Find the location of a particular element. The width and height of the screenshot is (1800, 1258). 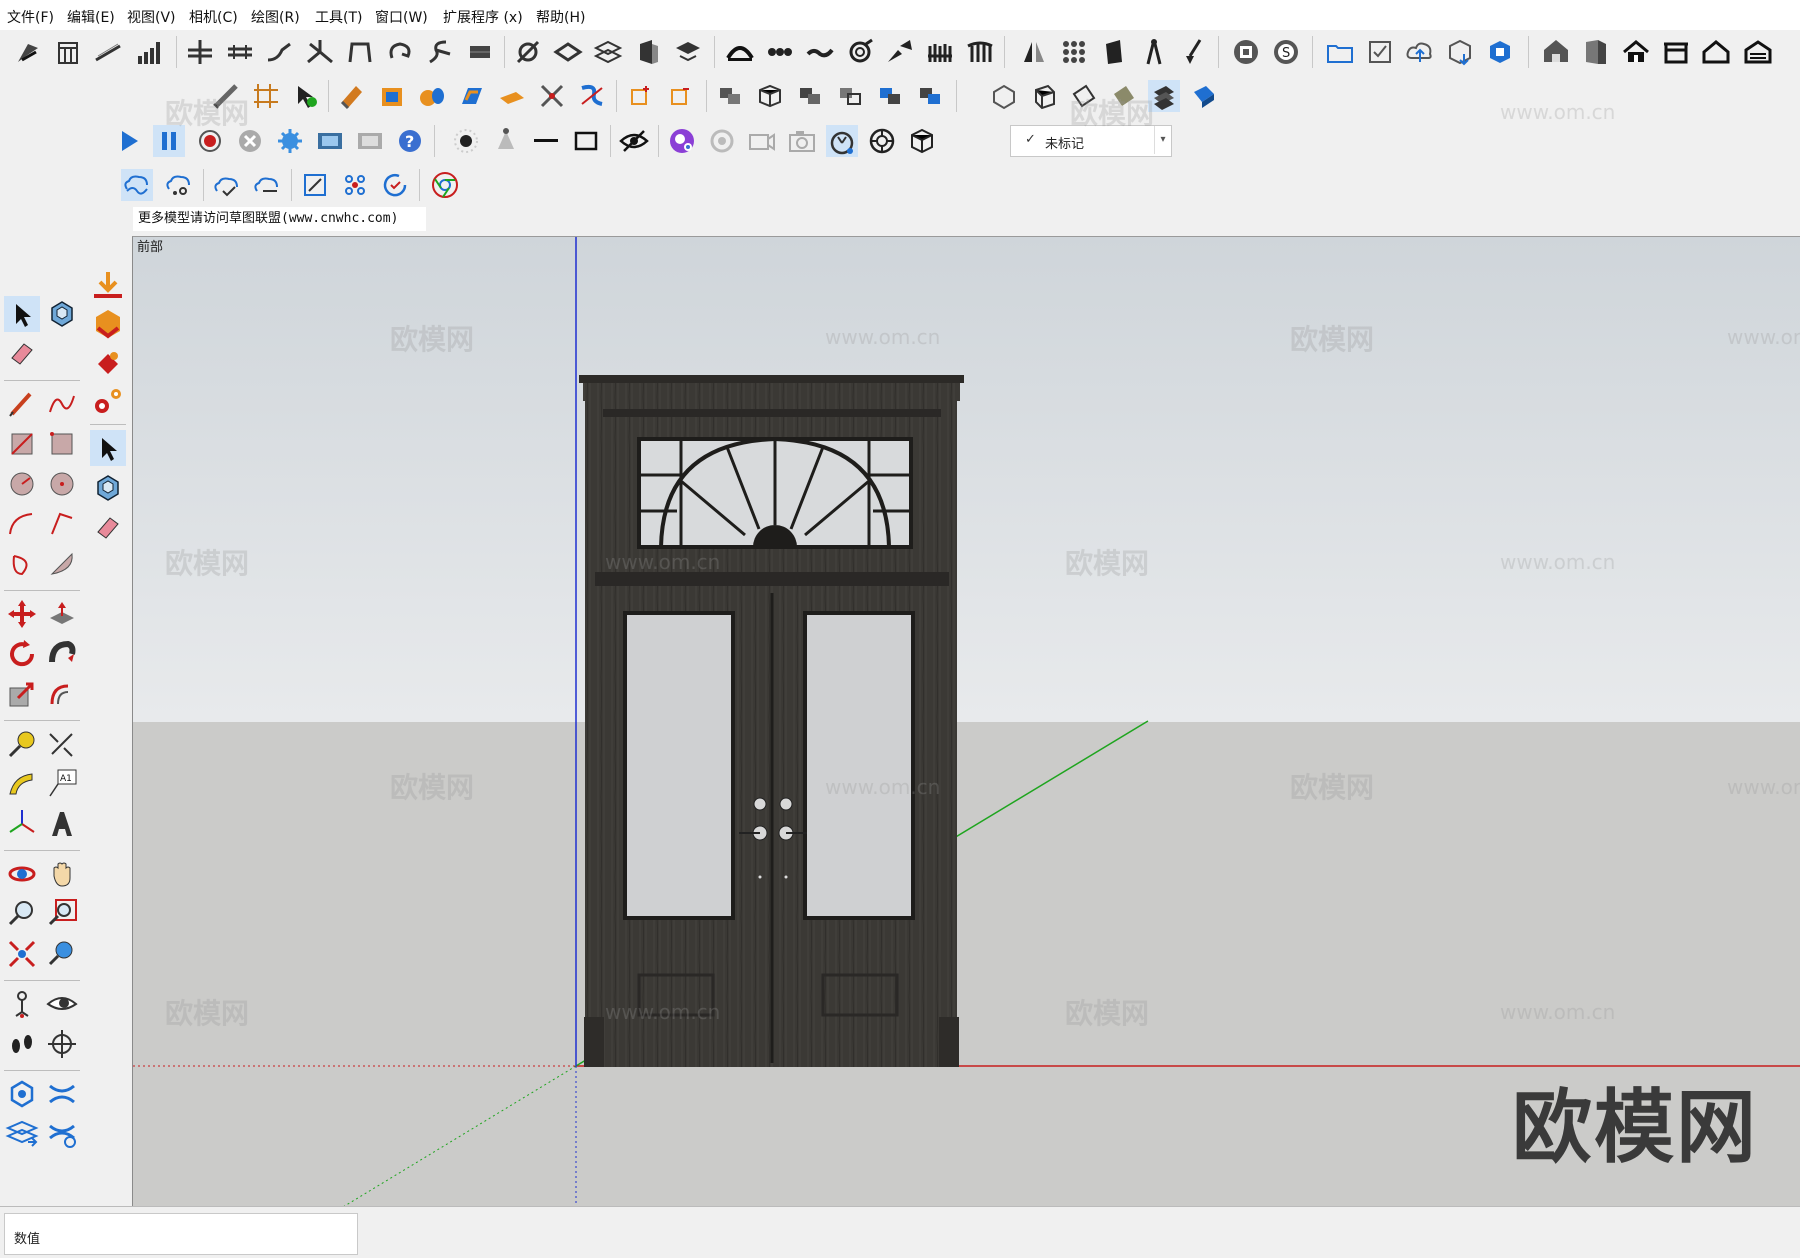

cube-blue-icon is located at coordinates (890, 96).